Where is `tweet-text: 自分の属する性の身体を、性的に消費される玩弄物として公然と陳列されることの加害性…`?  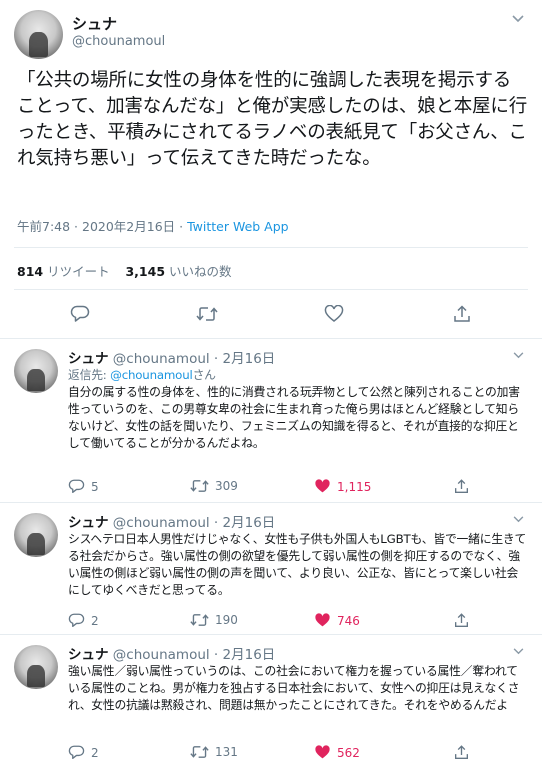 tweet-text: 自分の属する性の身体を、性的に消費される玩弄物として公然と陳列されることの加害性… is located at coordinates (294, 417).